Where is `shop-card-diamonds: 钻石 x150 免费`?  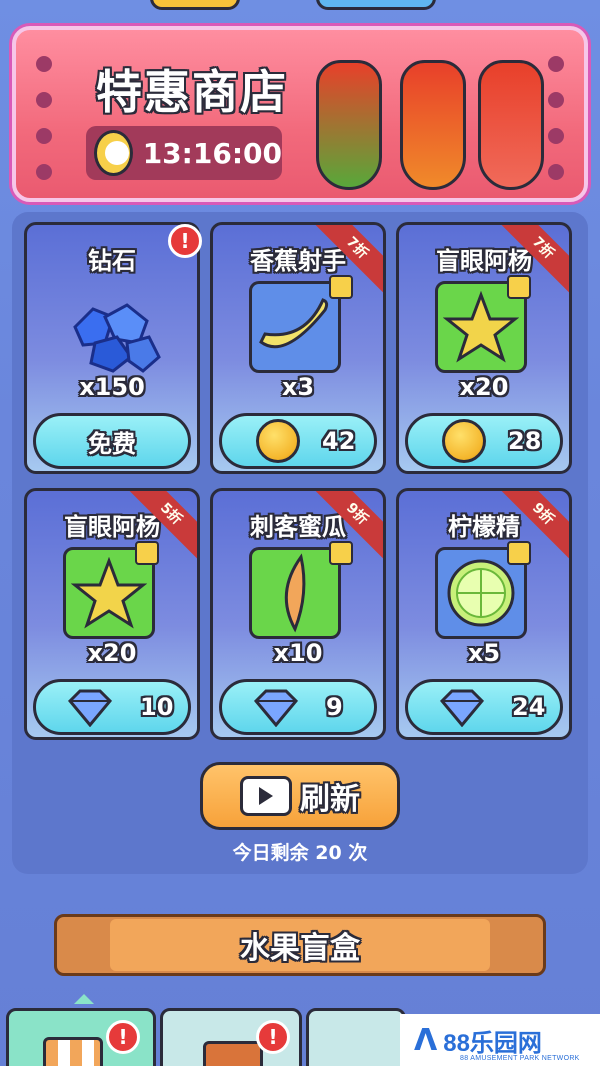 shop-card-diamonds: 钻石 x150 免费 is located at coordinates (112, 348).